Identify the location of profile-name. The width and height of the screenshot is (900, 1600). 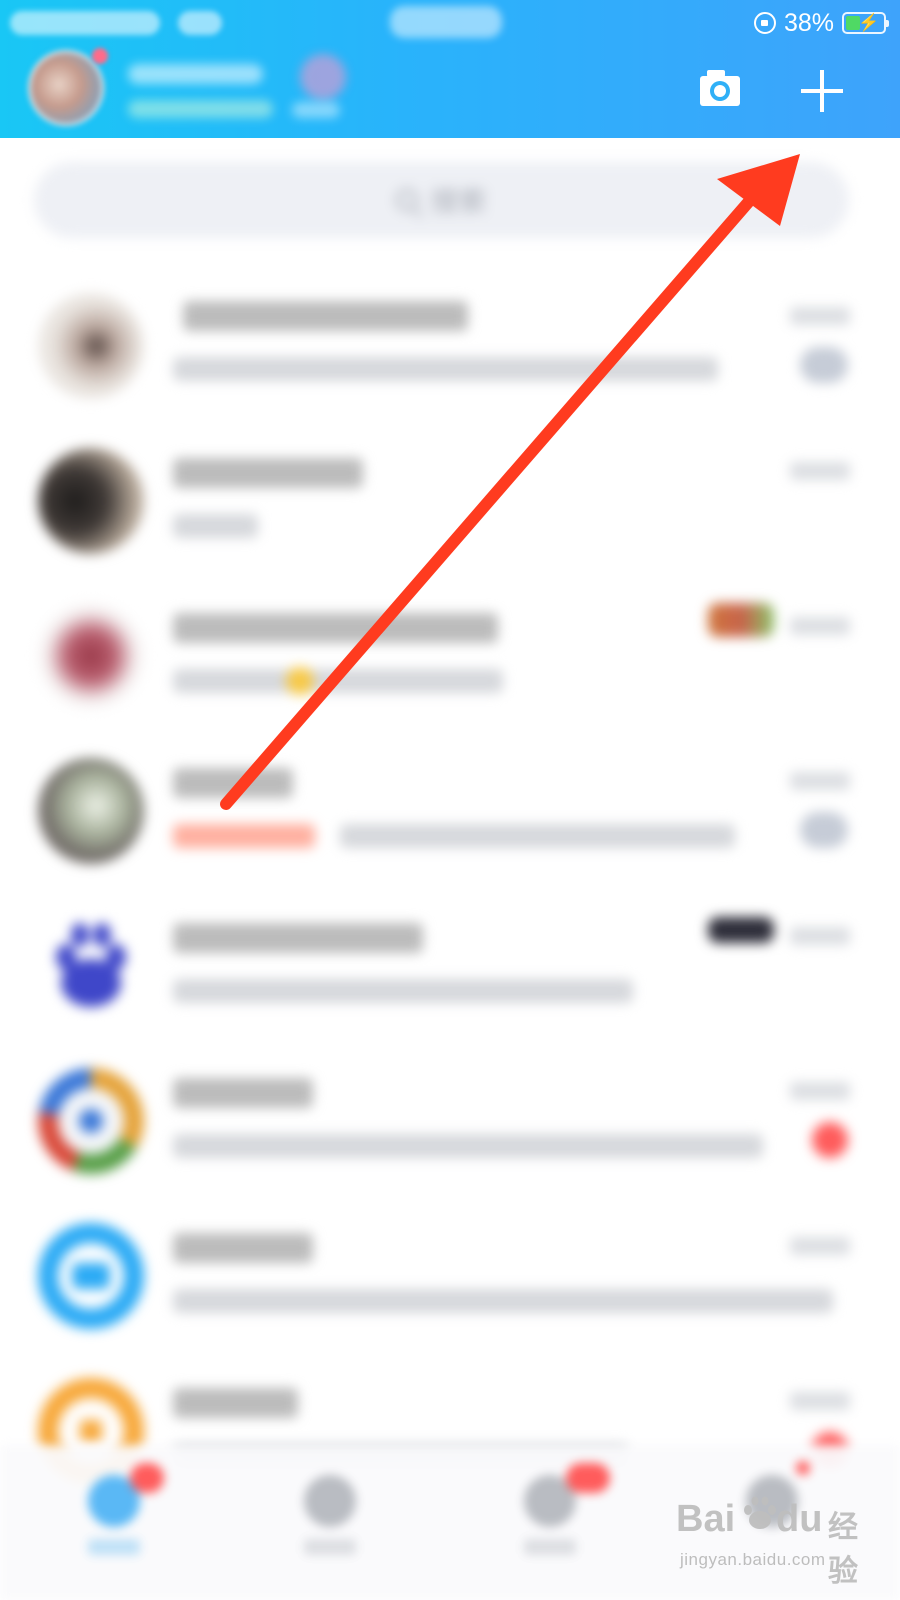
(195, 74).